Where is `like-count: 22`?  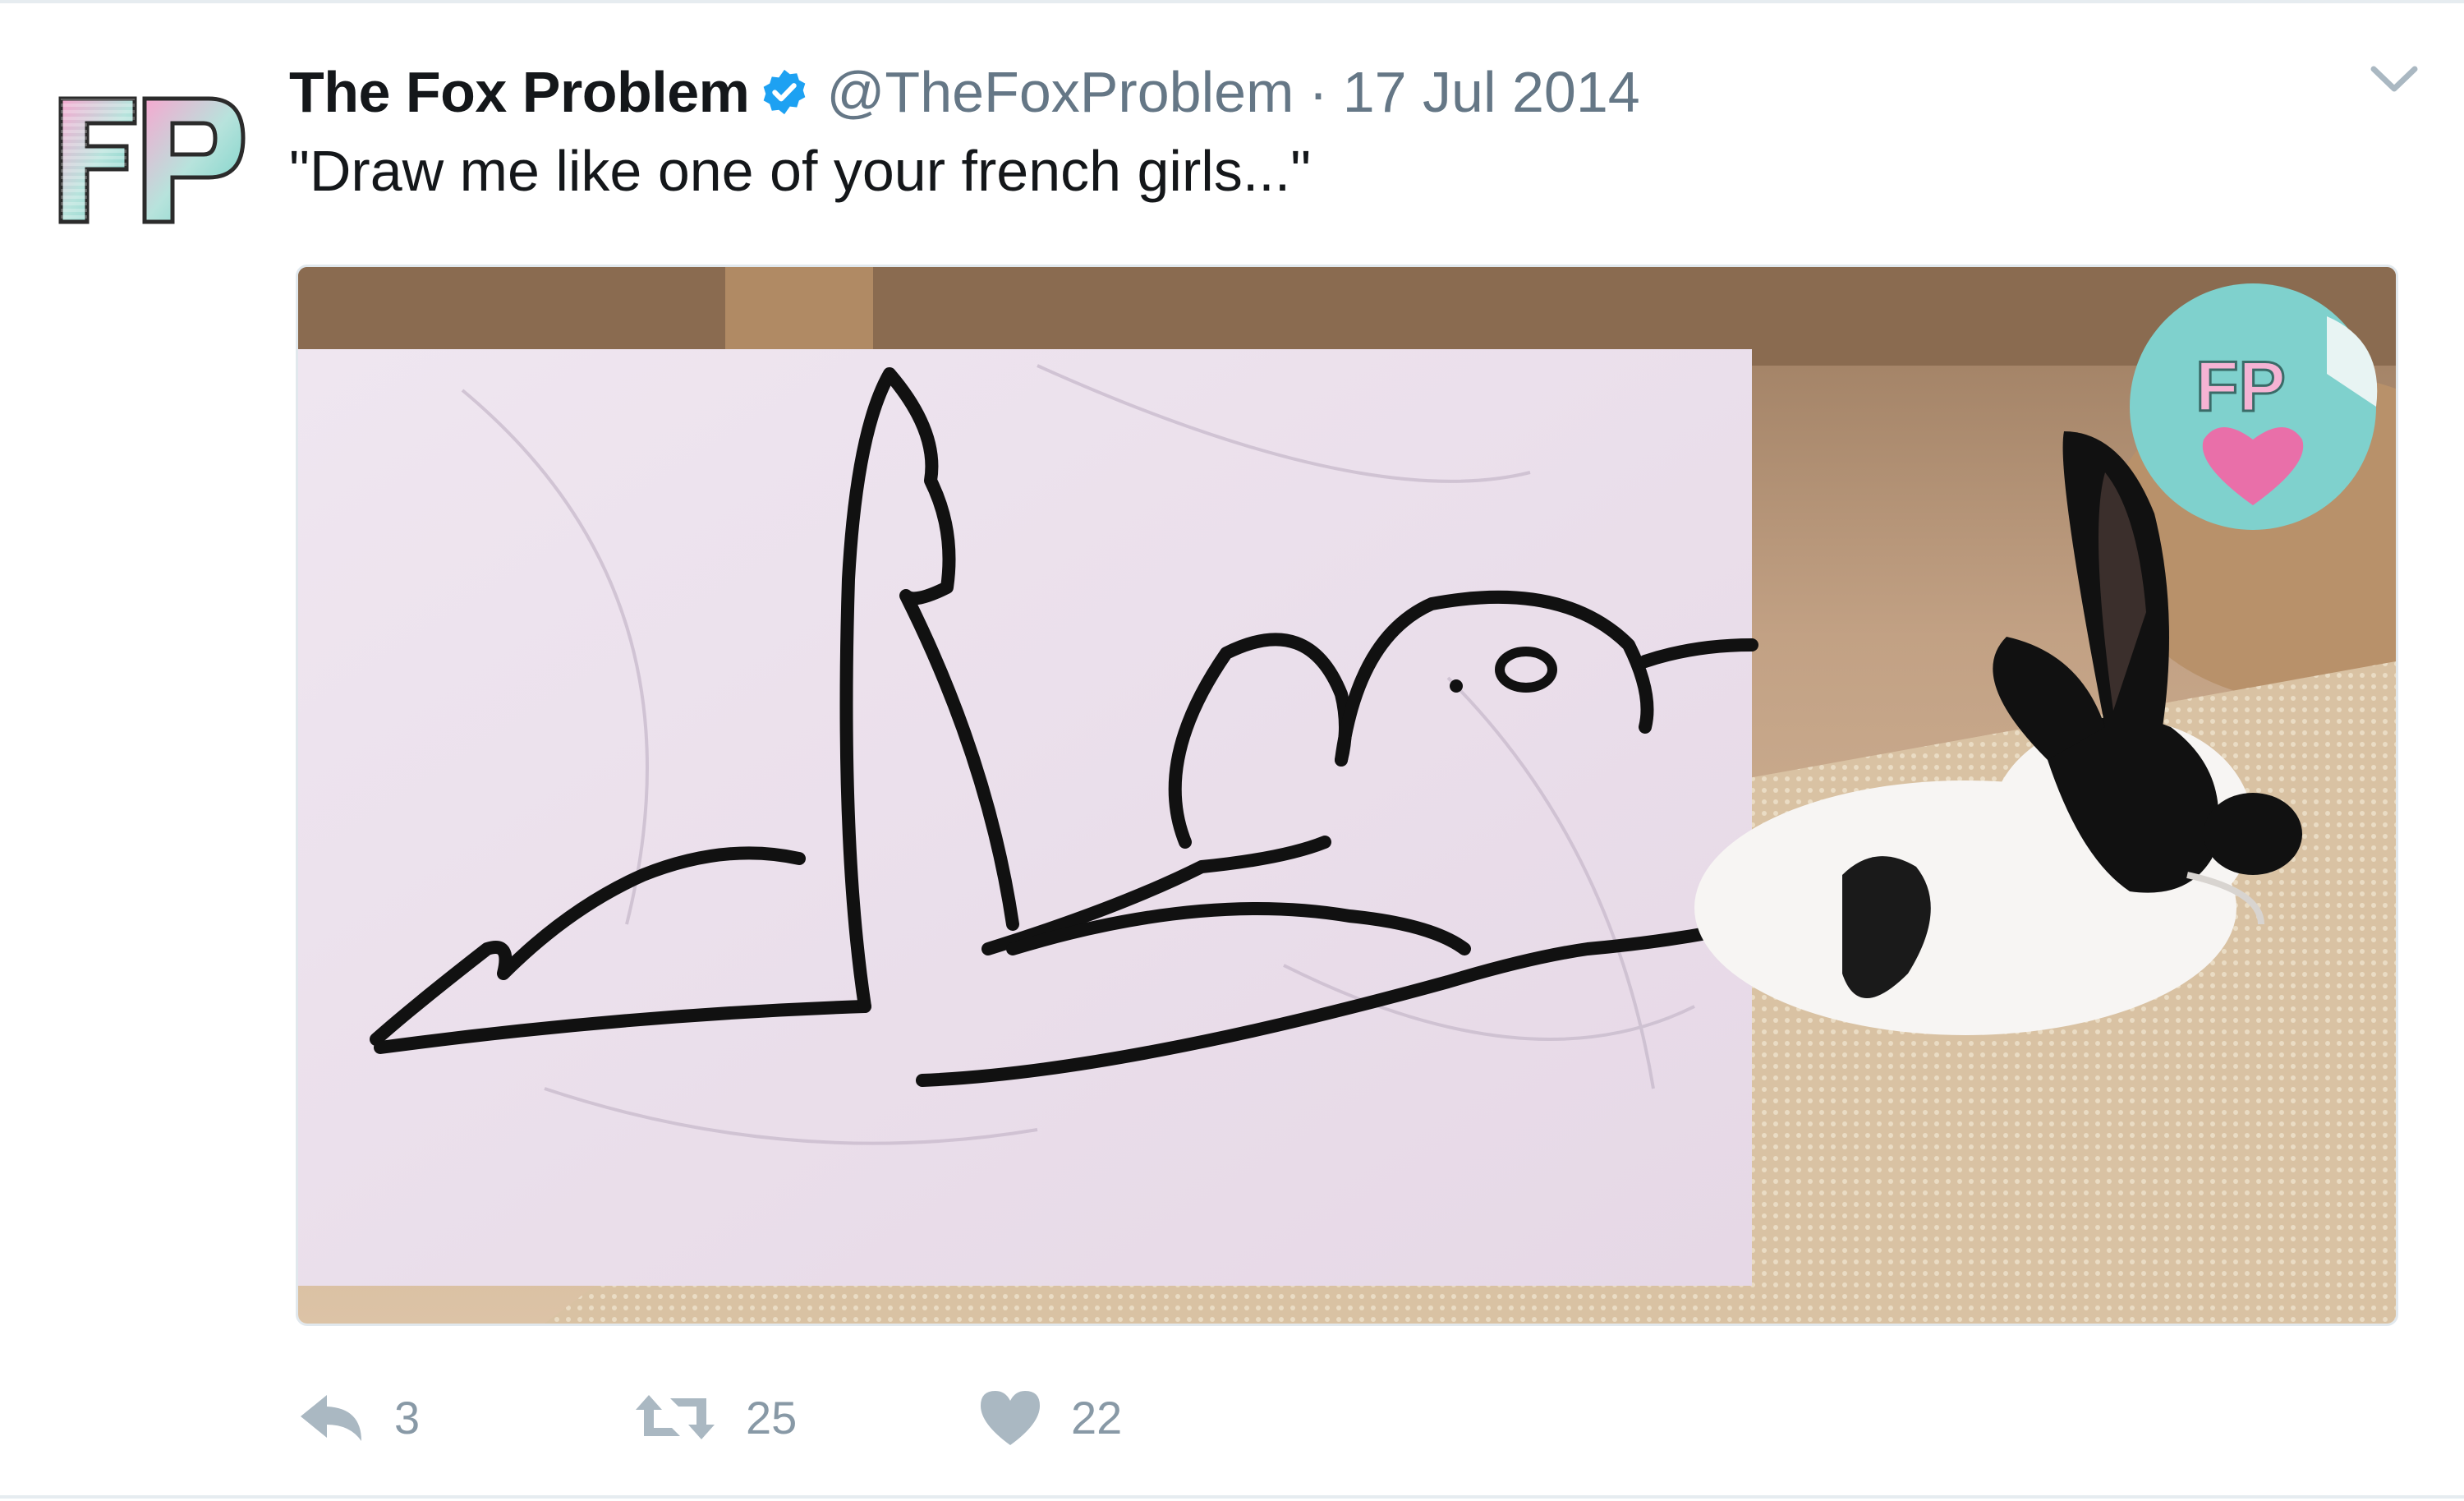
like-count: 22 is located at coordinates (1097, 1417).